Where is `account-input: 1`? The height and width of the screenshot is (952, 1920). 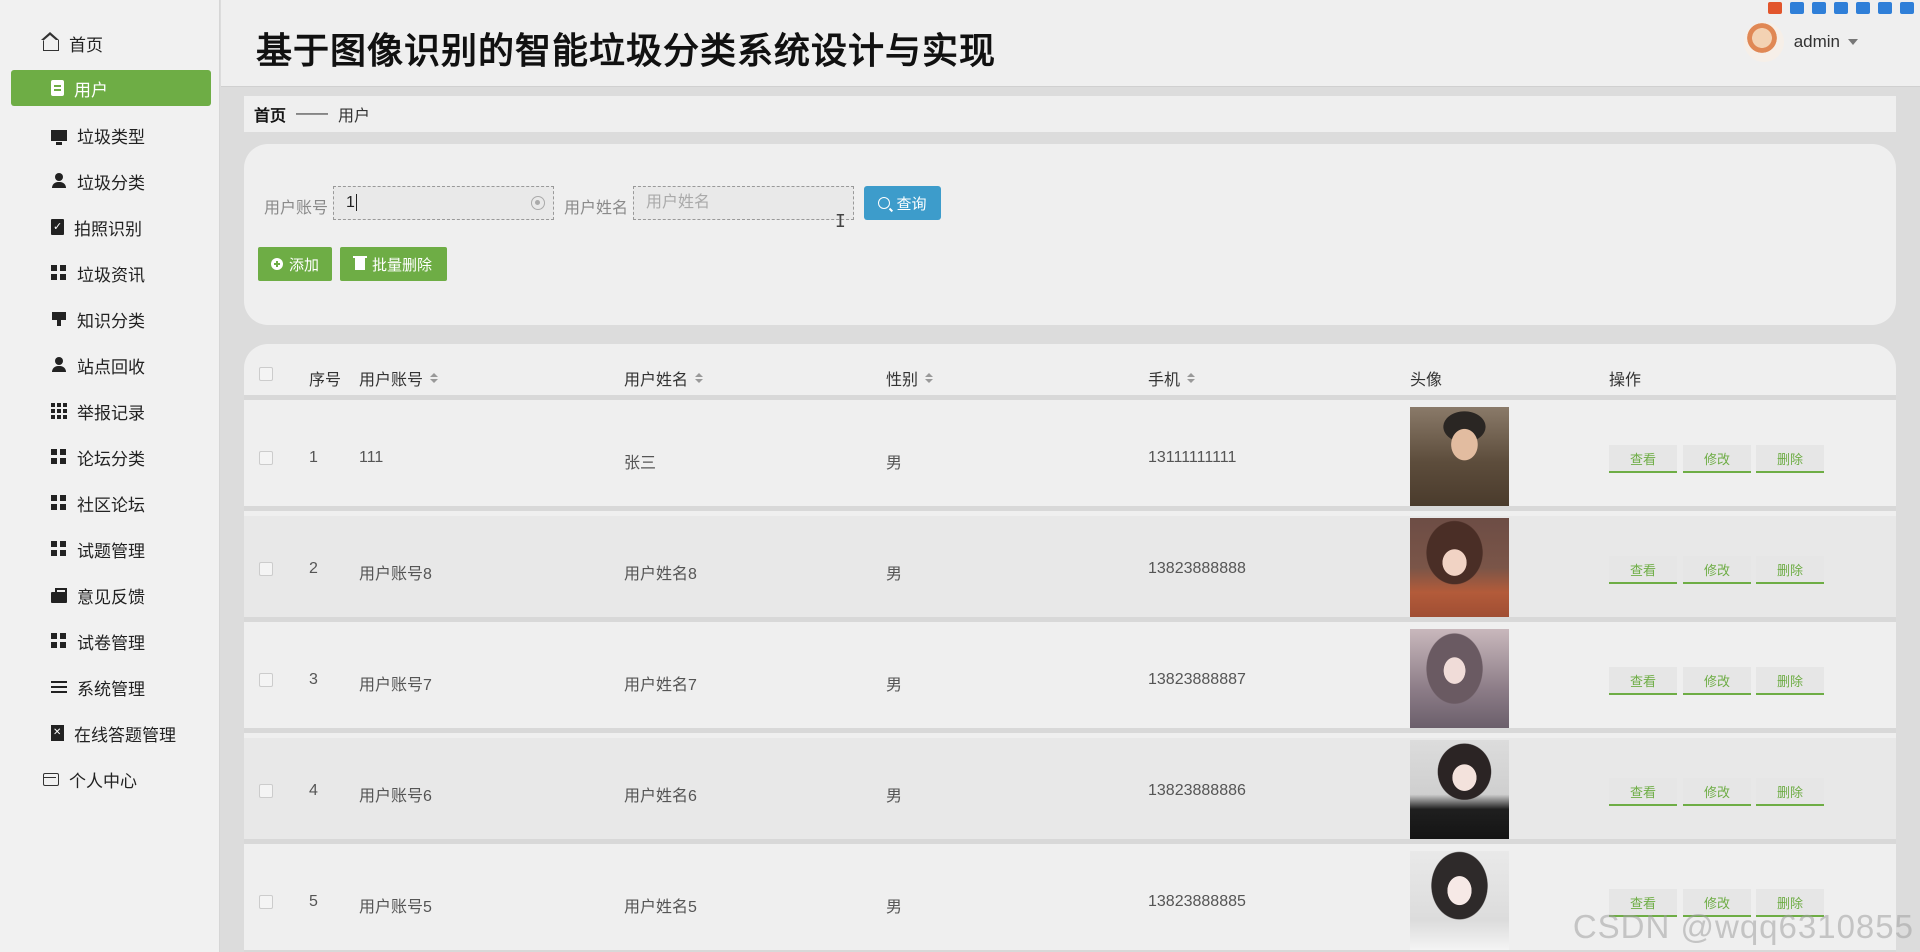
account-input: 1 is located at coordinates (443, 203).